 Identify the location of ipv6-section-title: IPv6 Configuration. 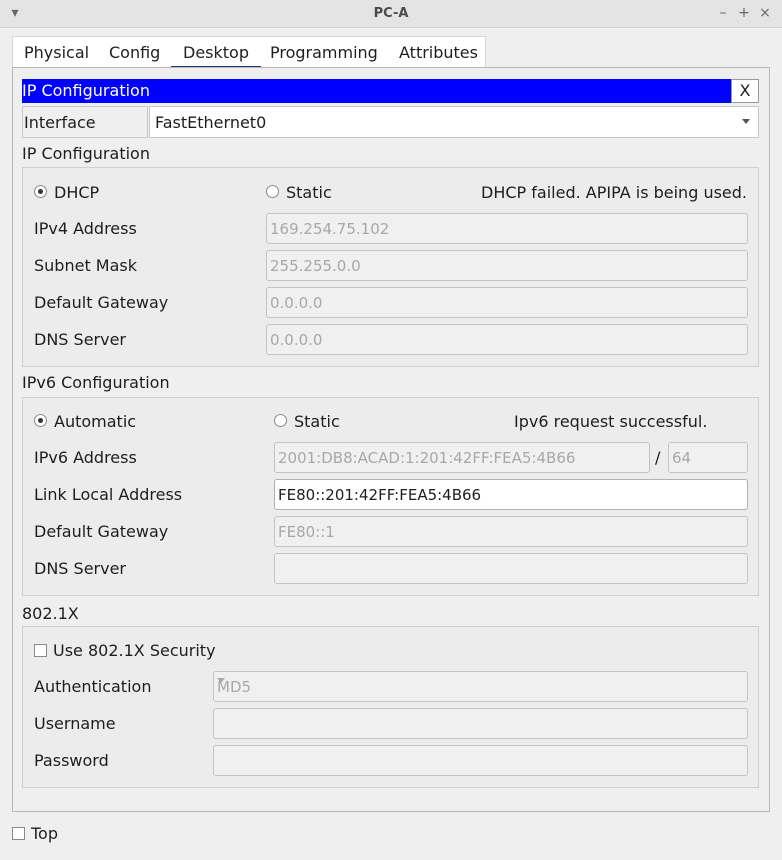
(96, 382).